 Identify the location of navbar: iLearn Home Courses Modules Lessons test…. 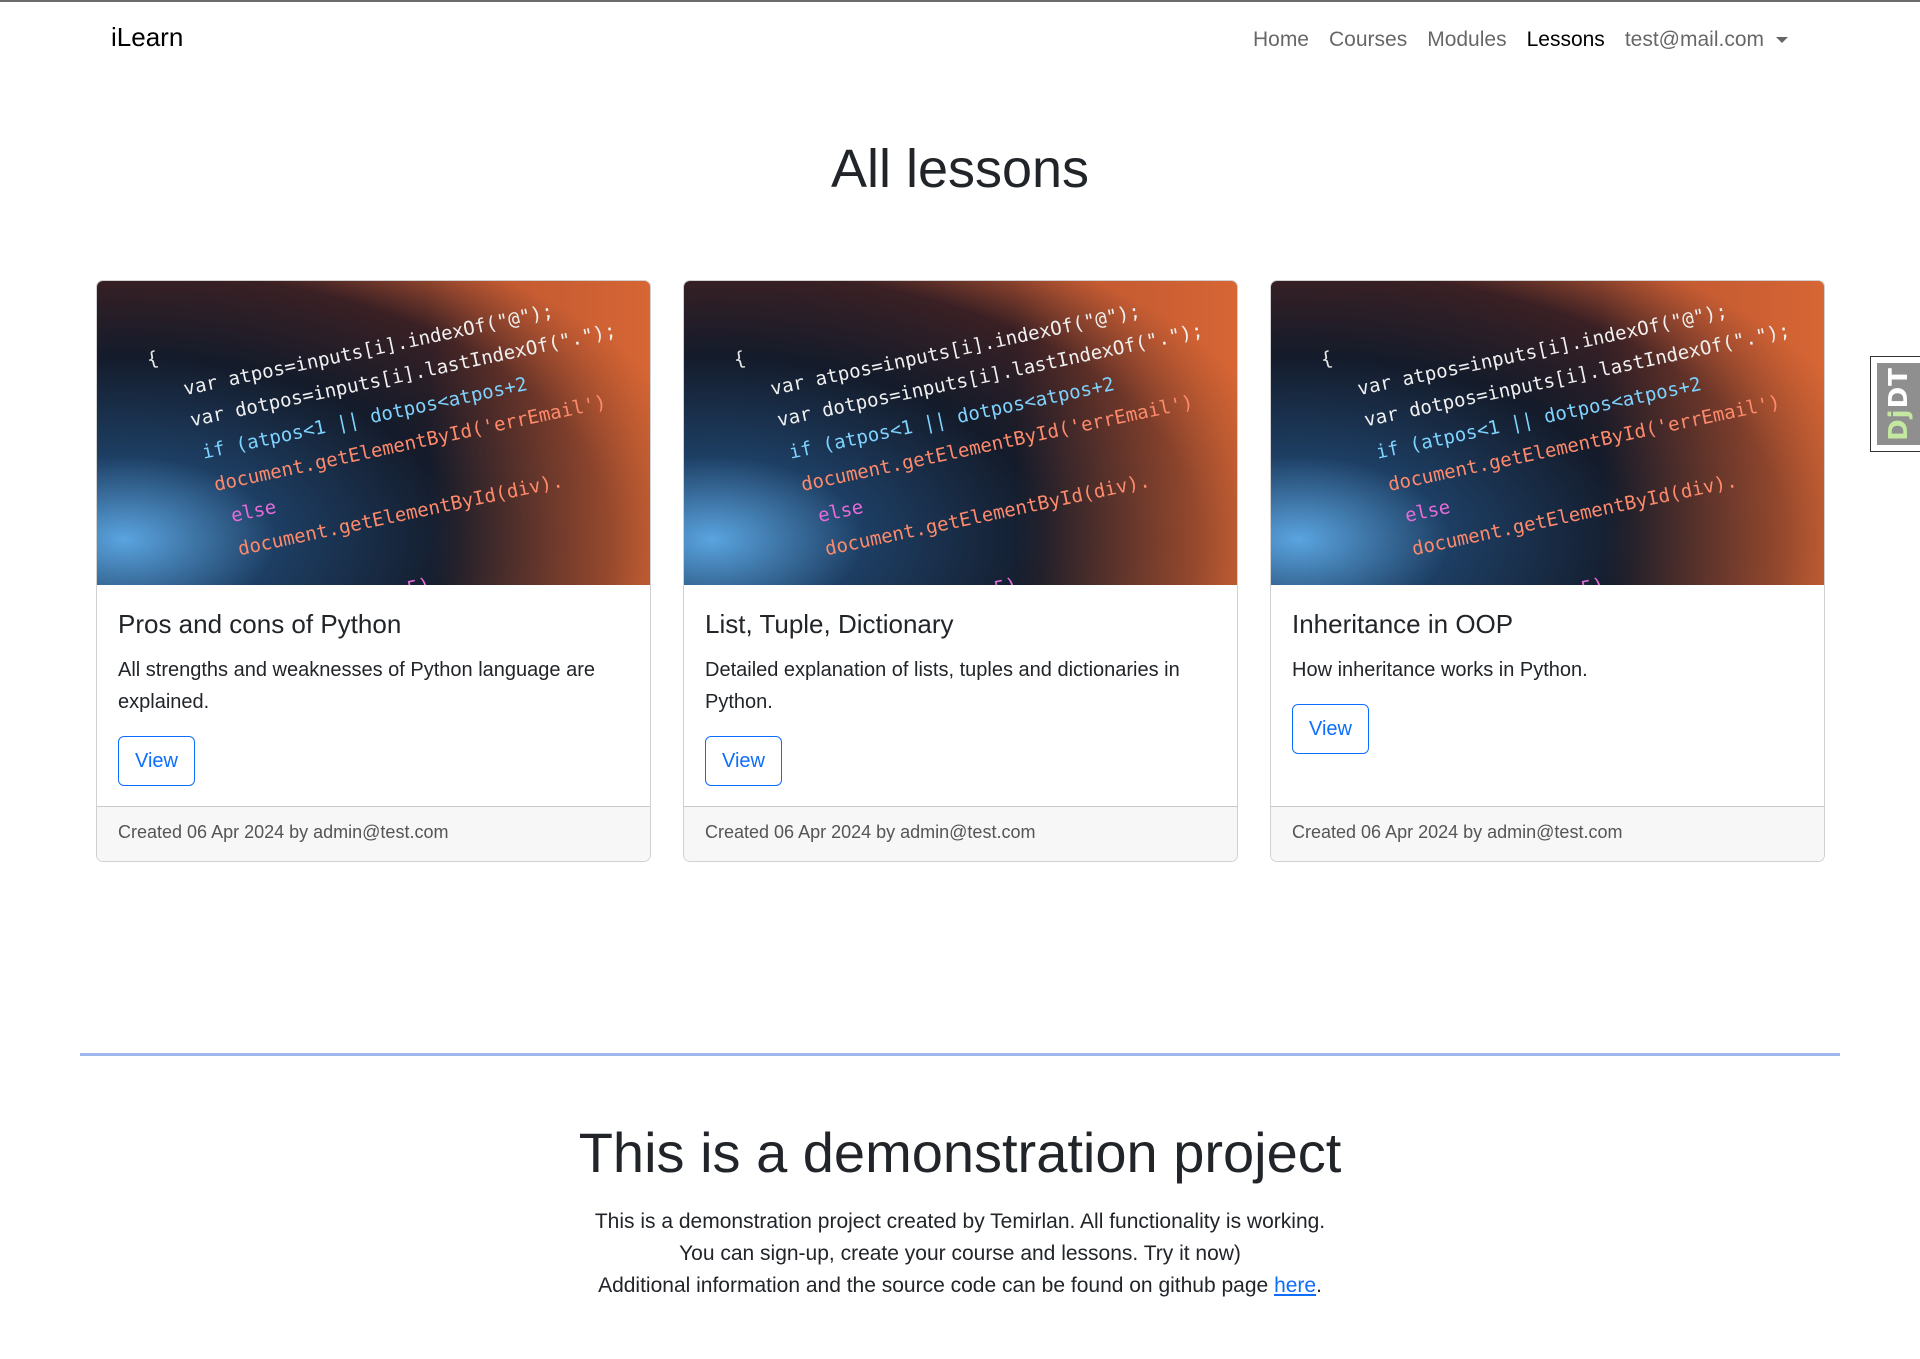
(960, 40).